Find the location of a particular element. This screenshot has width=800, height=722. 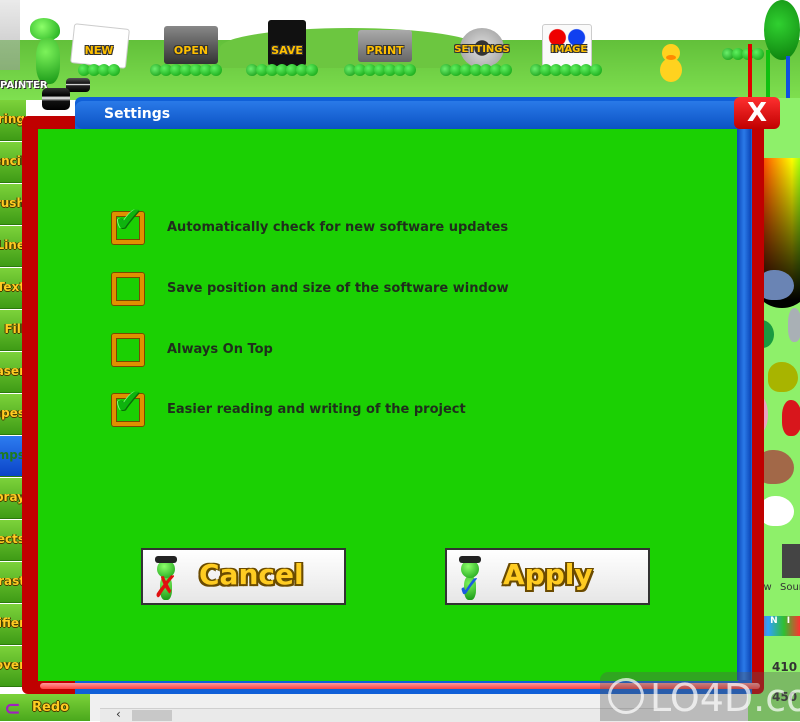

sound-label: Sound is located at coordinates (790, 587).